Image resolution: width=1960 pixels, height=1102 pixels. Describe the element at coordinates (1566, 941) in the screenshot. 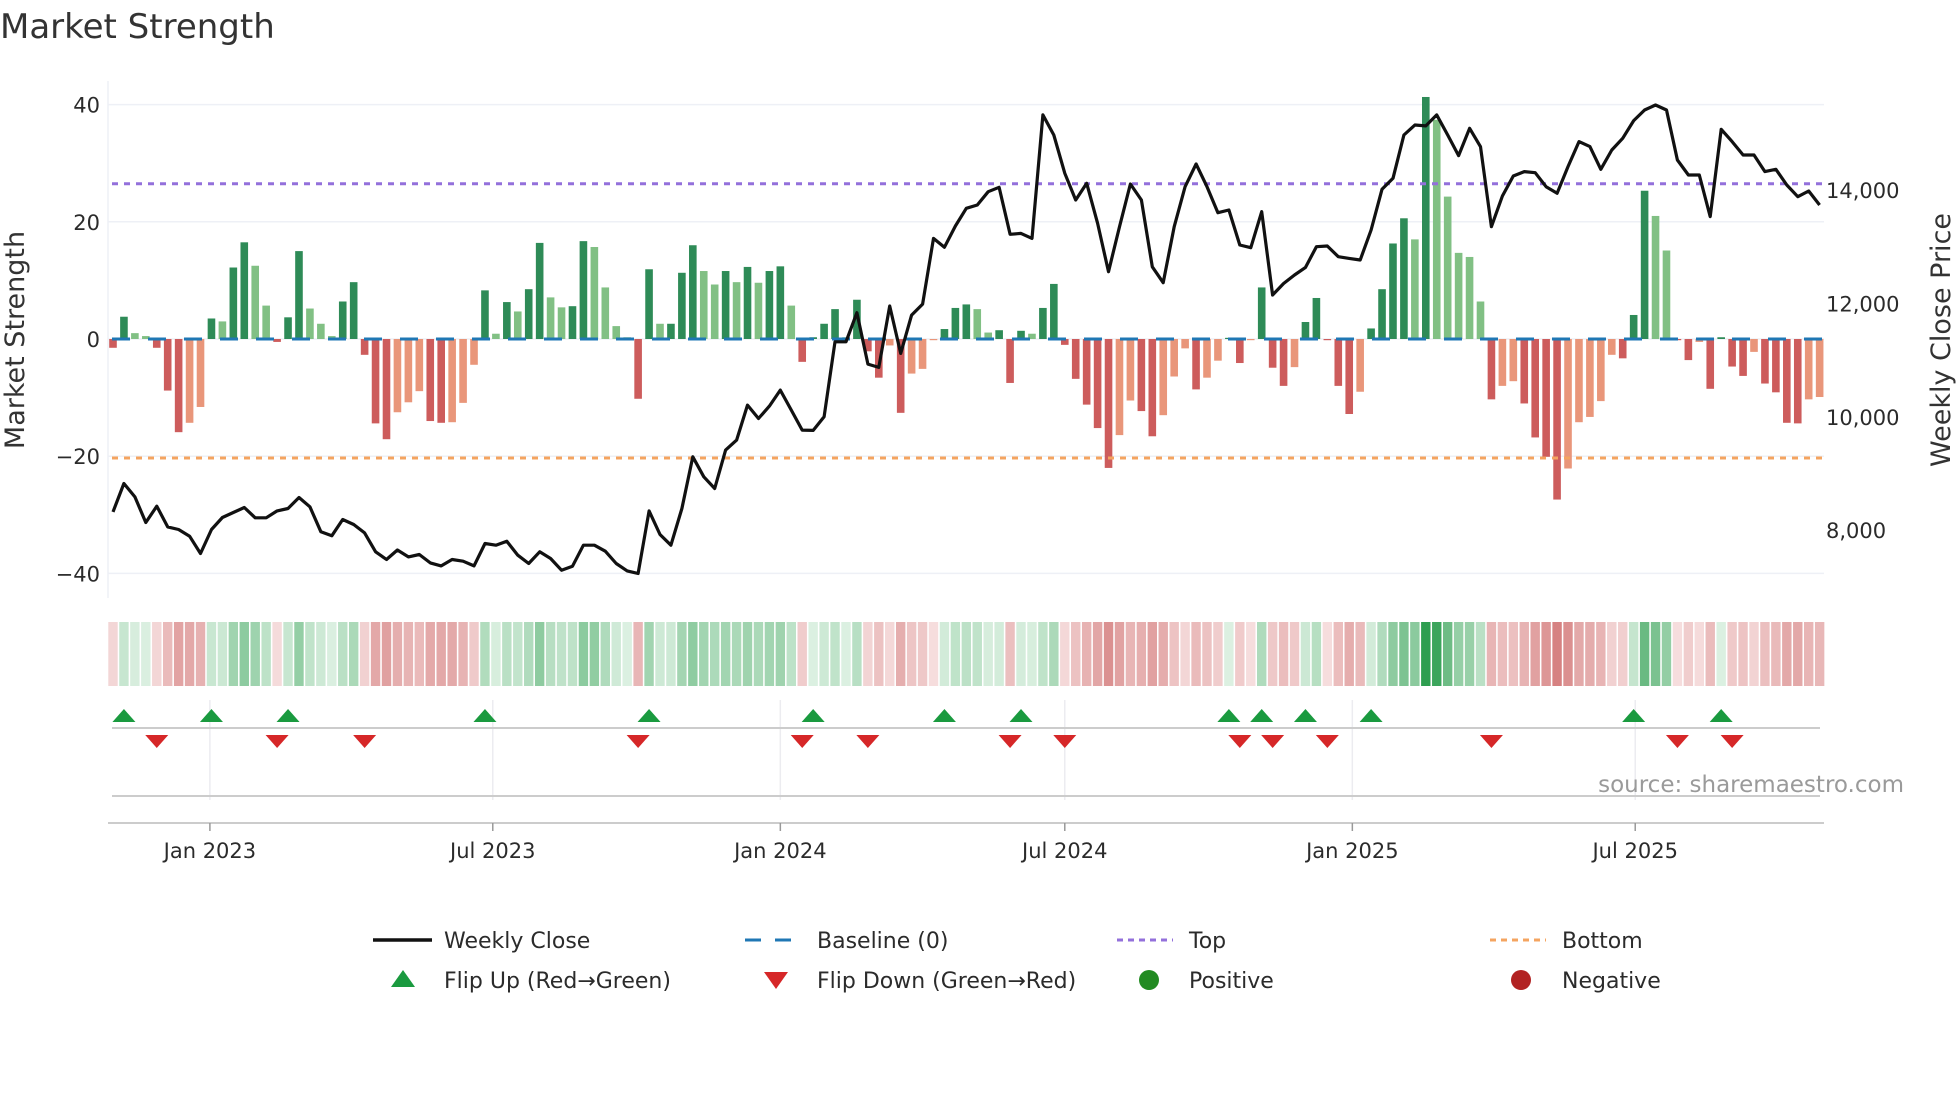

I see `legend-item-bottom: Bottom` at that location.